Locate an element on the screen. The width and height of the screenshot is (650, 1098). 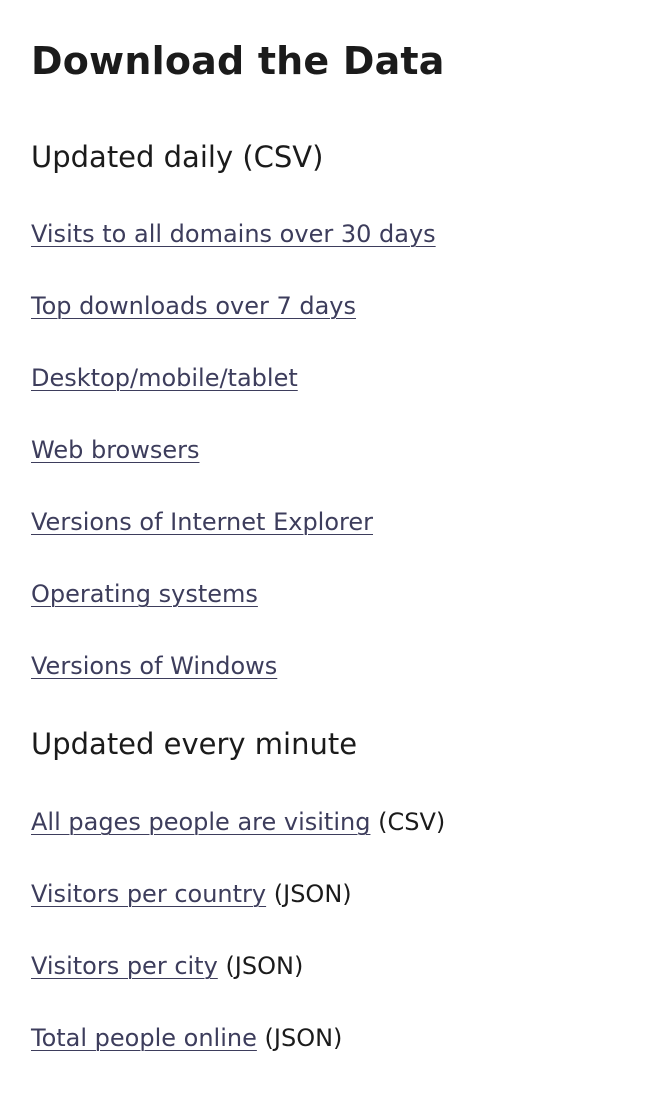
list-item: Visitors per country (JSON) is located at coordinates (191, 894).